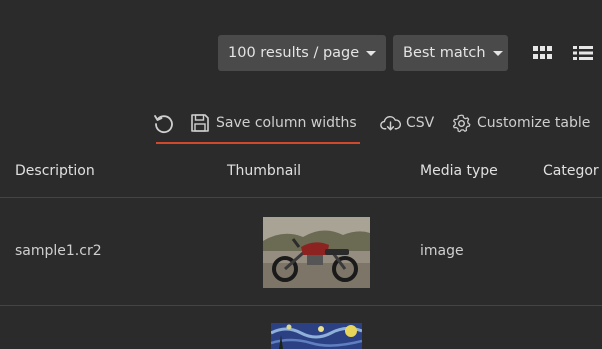 The width and height of the screenshot is (602, 349). I want to click on results-per-page-label: 100 results / page, so click(294, 53).